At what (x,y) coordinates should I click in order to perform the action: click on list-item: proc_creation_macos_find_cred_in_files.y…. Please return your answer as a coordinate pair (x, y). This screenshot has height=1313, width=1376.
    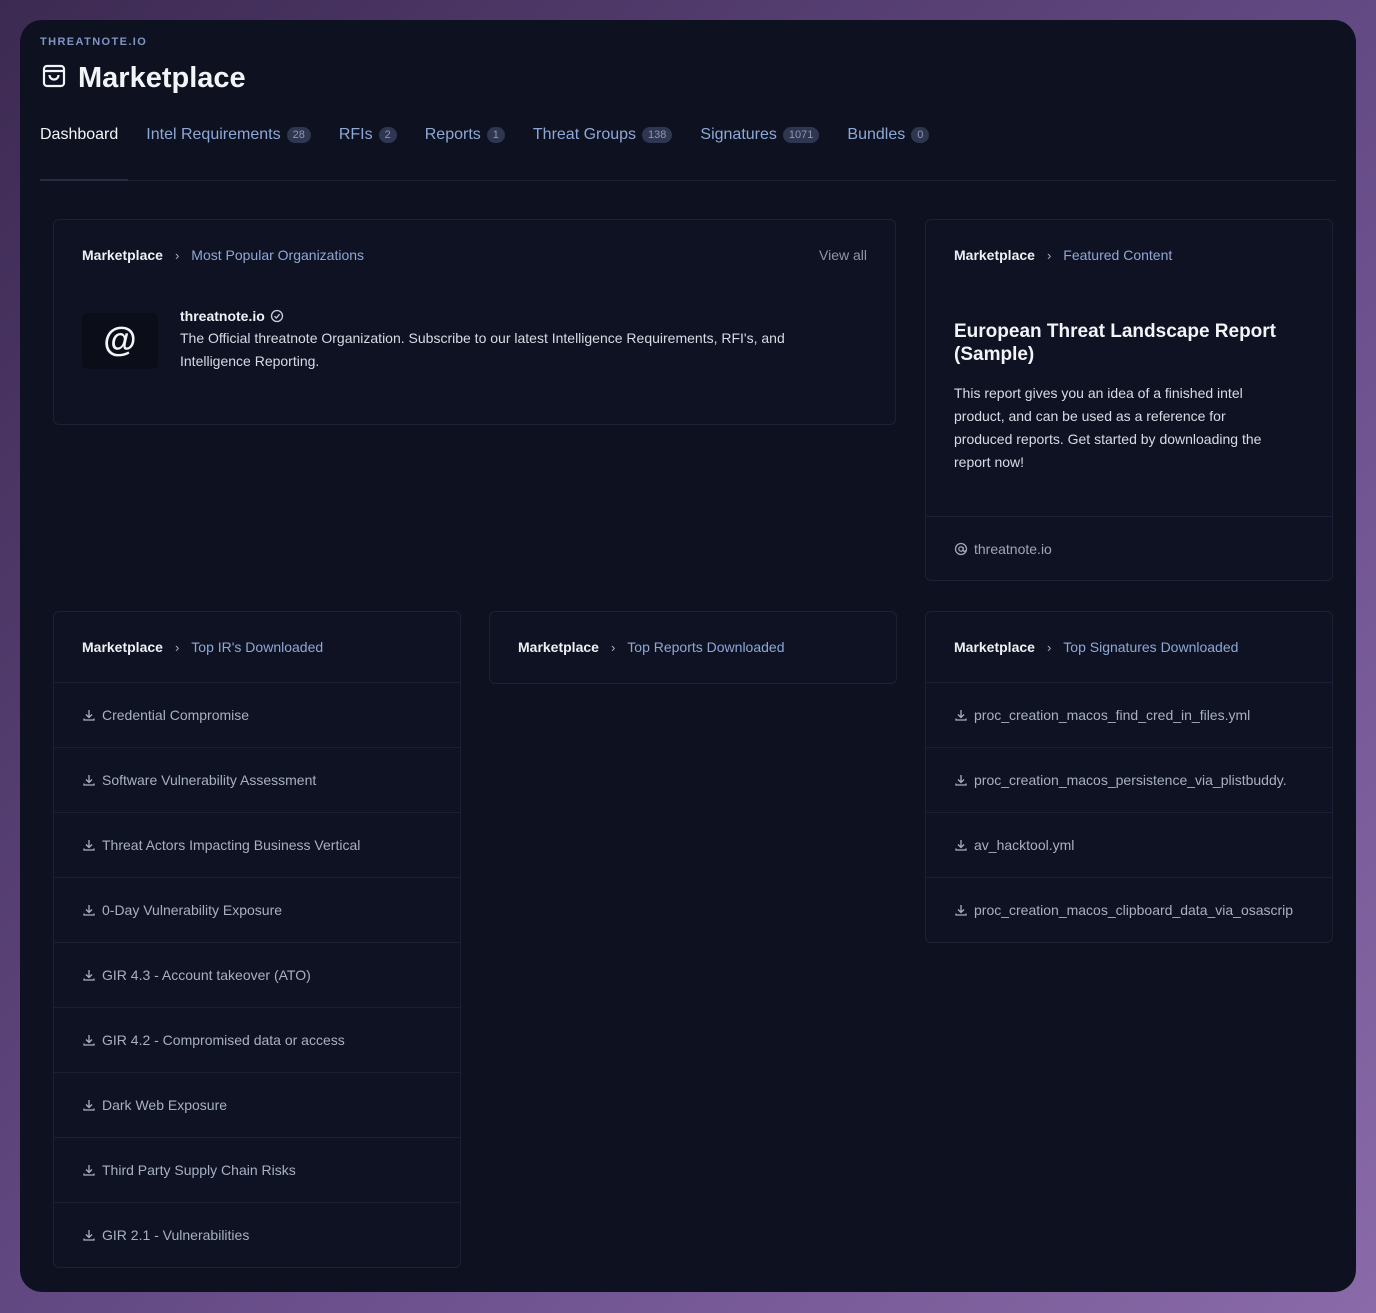
    Looking at the image, I should click on (1129, 714).